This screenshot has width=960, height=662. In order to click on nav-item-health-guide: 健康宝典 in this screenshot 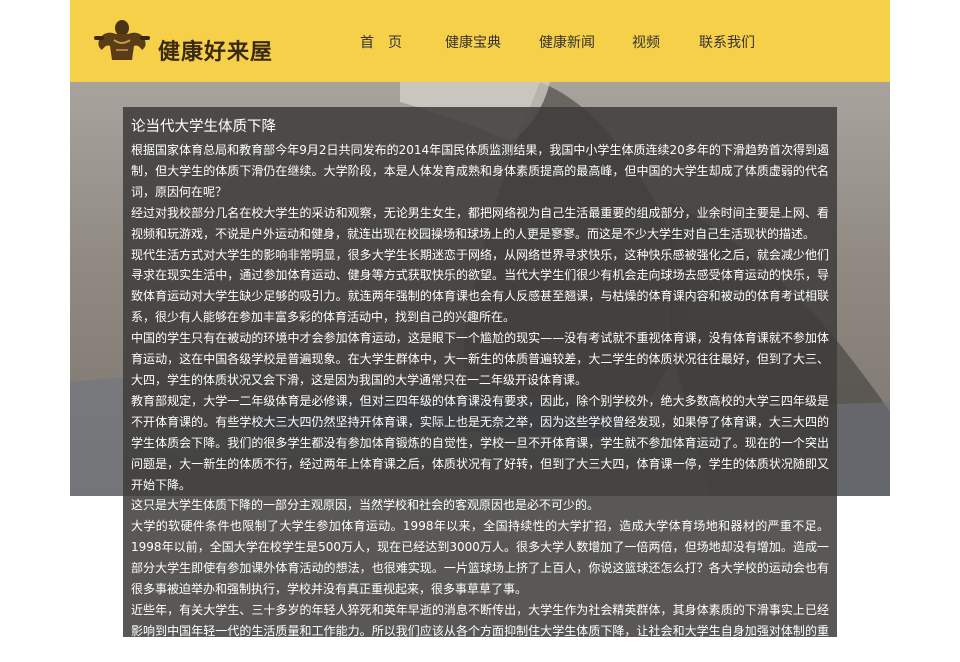, I will do `click(473, 42)`.